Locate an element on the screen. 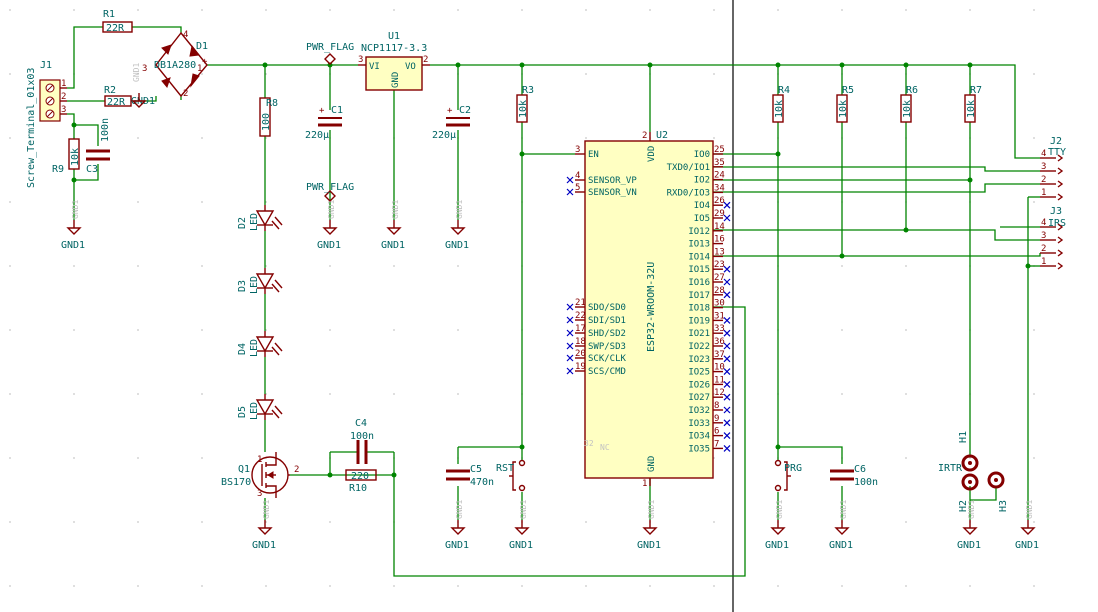 Image resolution: width=1098 pixels, height=612 pixels. r10-ref: R10 is located at coordinates (358, 488).